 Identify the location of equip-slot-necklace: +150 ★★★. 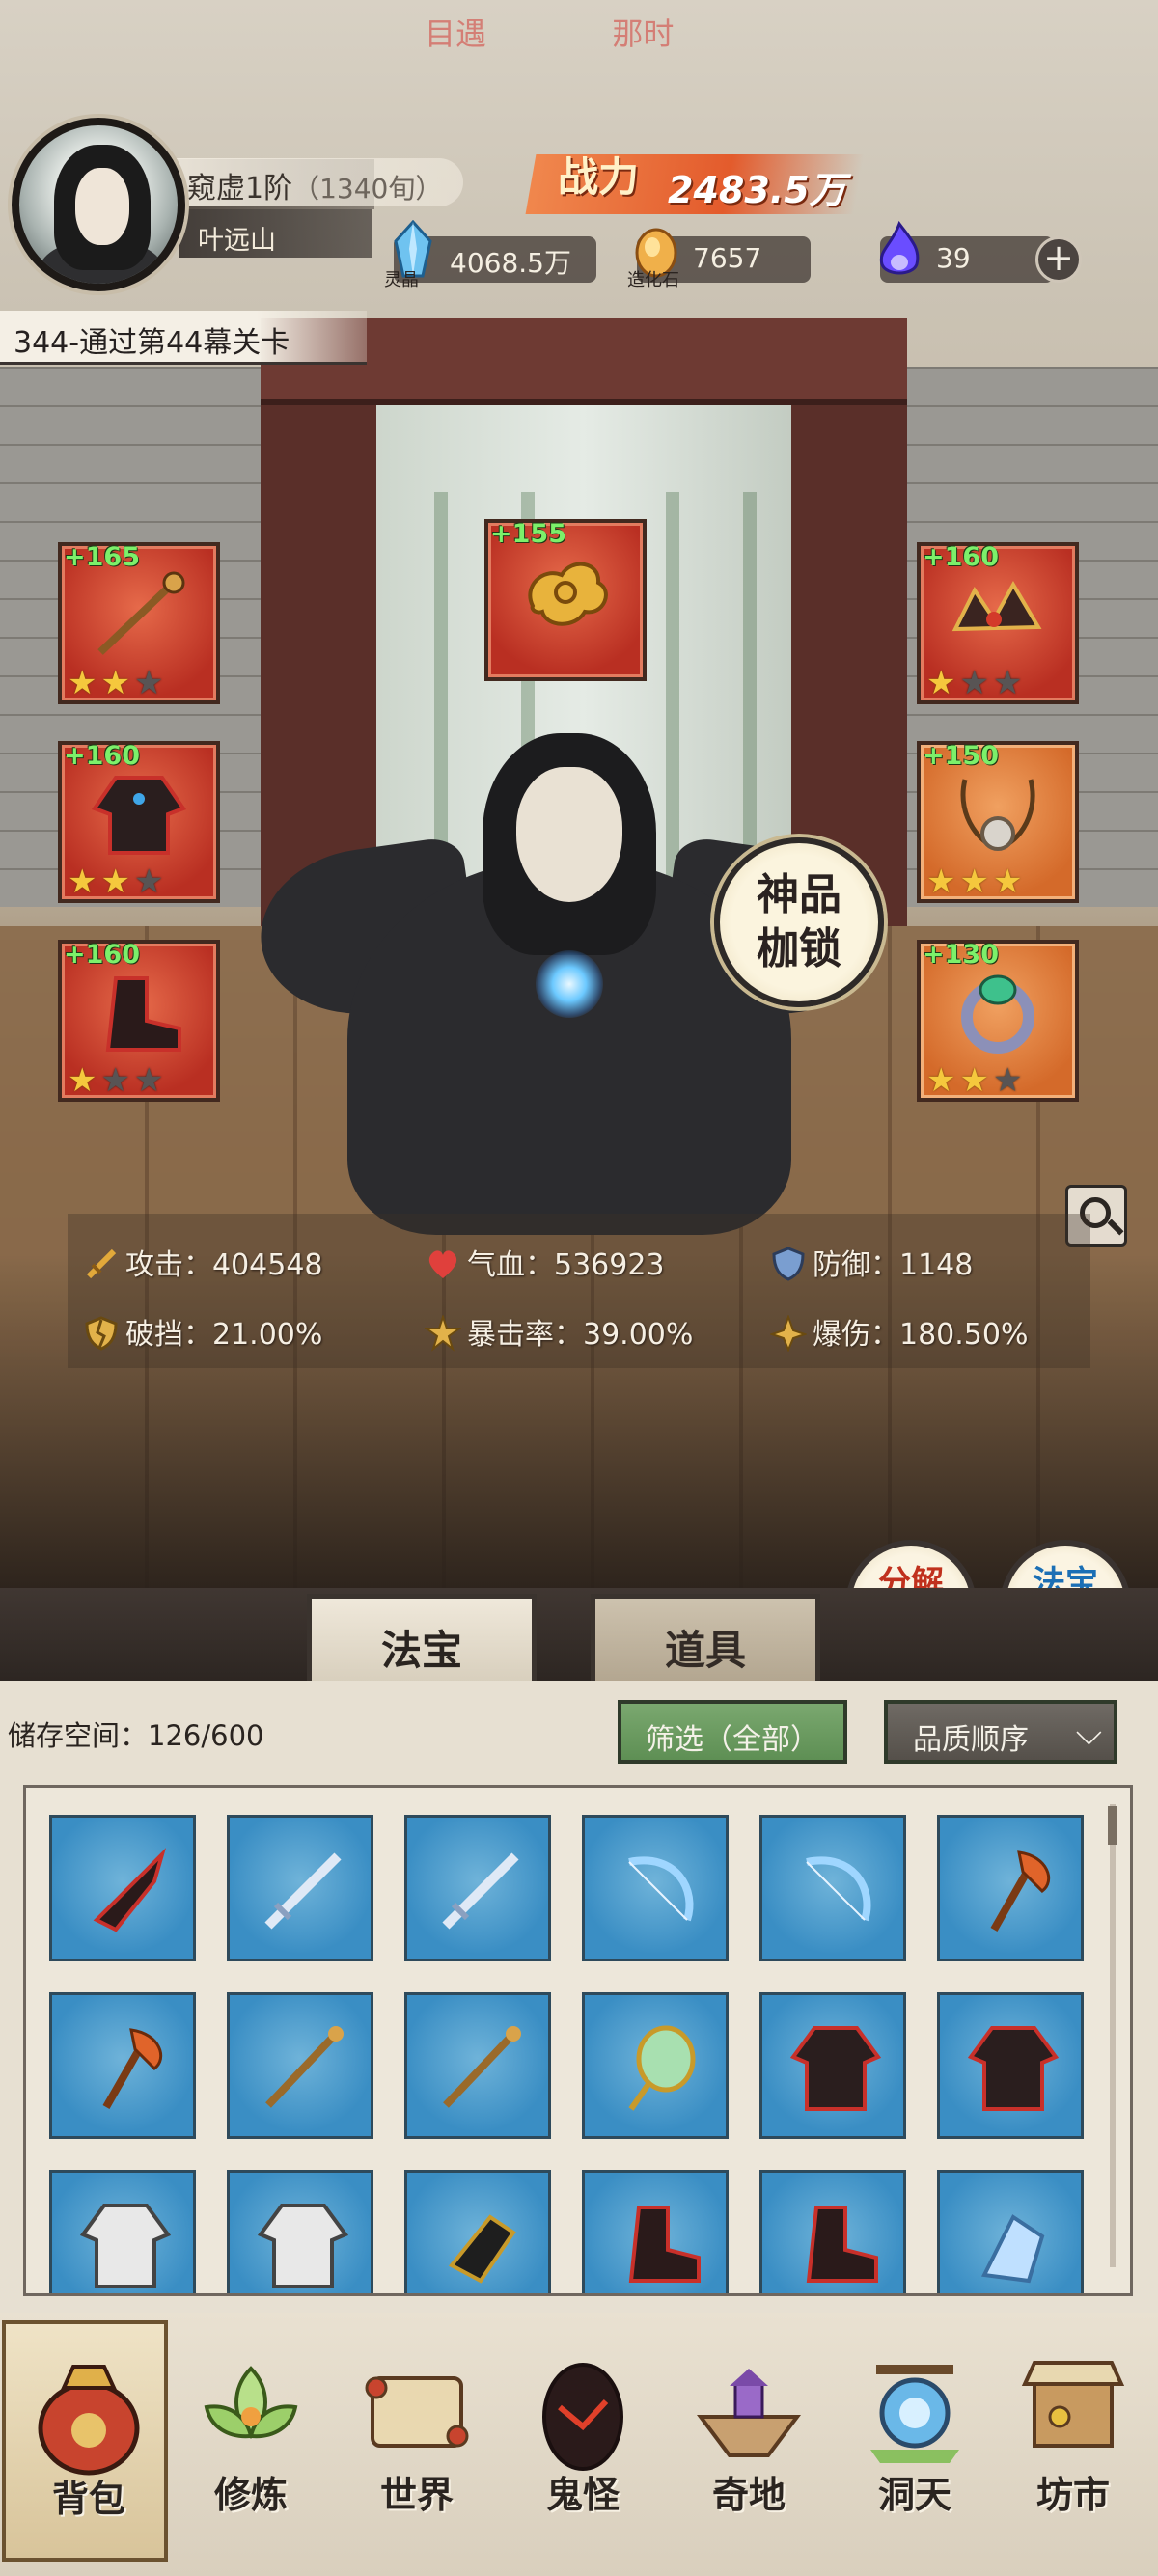
(998, 822).